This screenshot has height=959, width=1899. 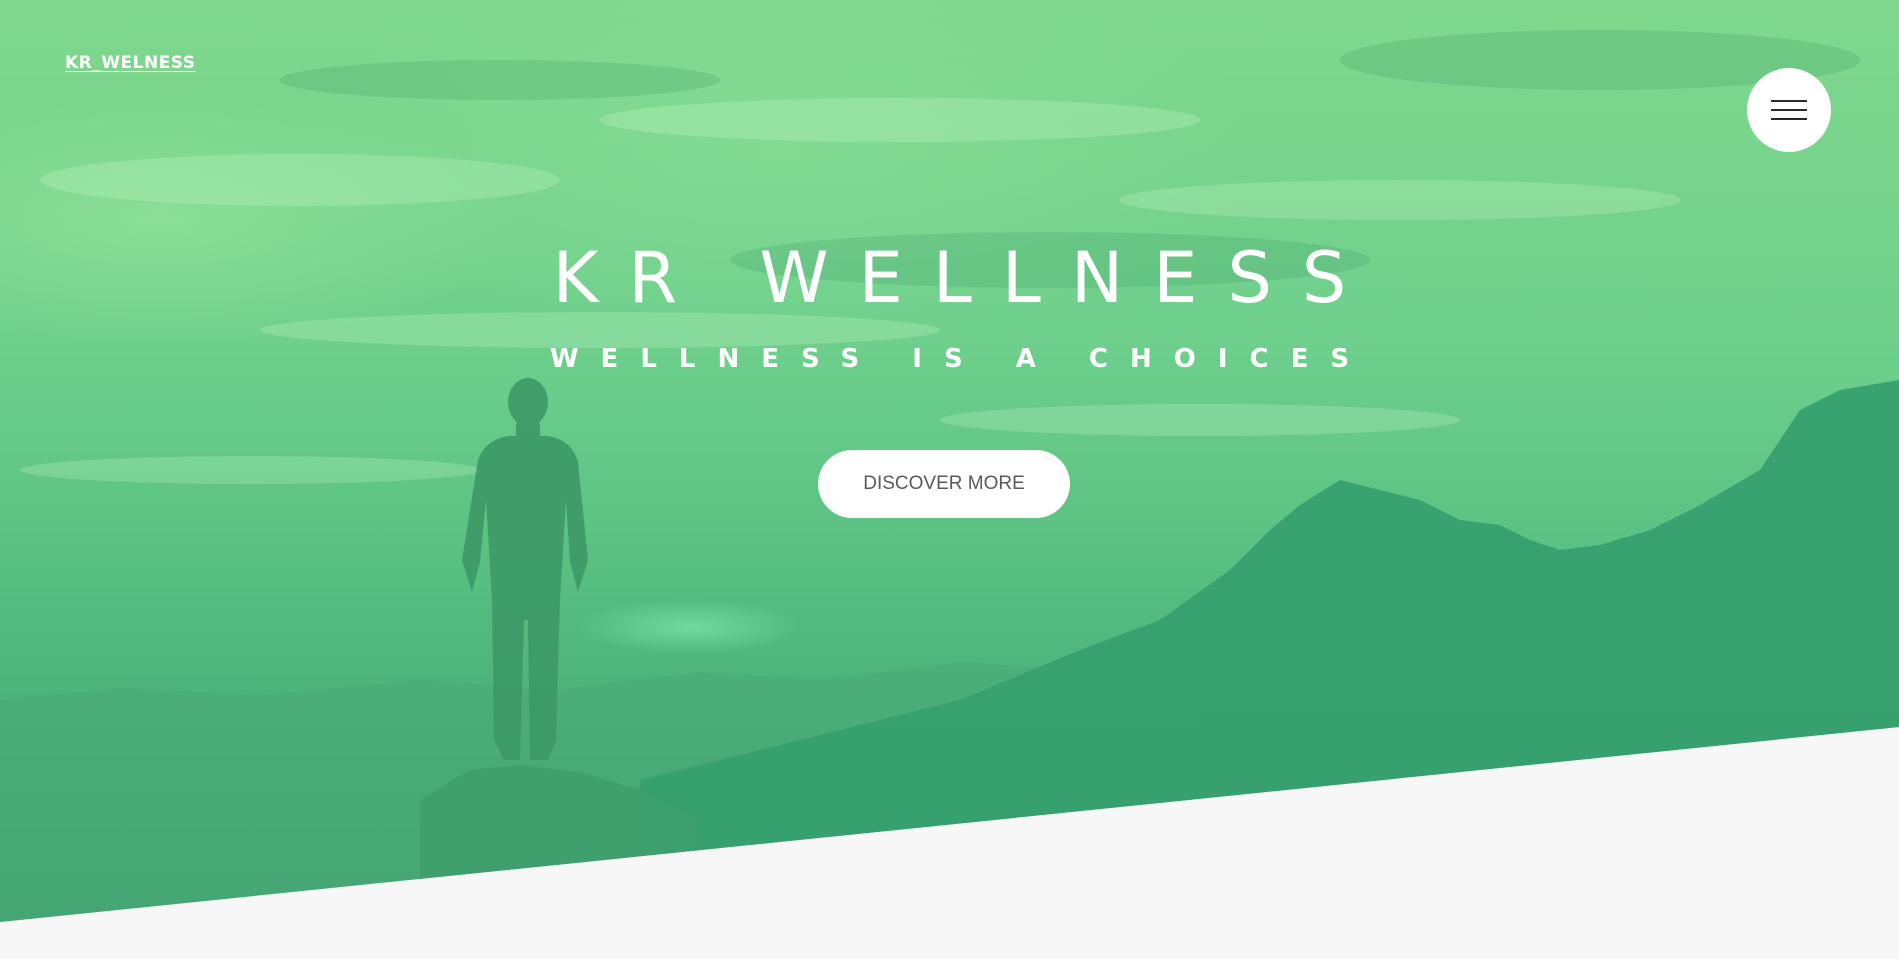 What do you see at coordinates (960, 359) in the screenshot?
I see `hero-subtitle: WELLNESS IS A CHOICES` at bounding box center [960, 359].